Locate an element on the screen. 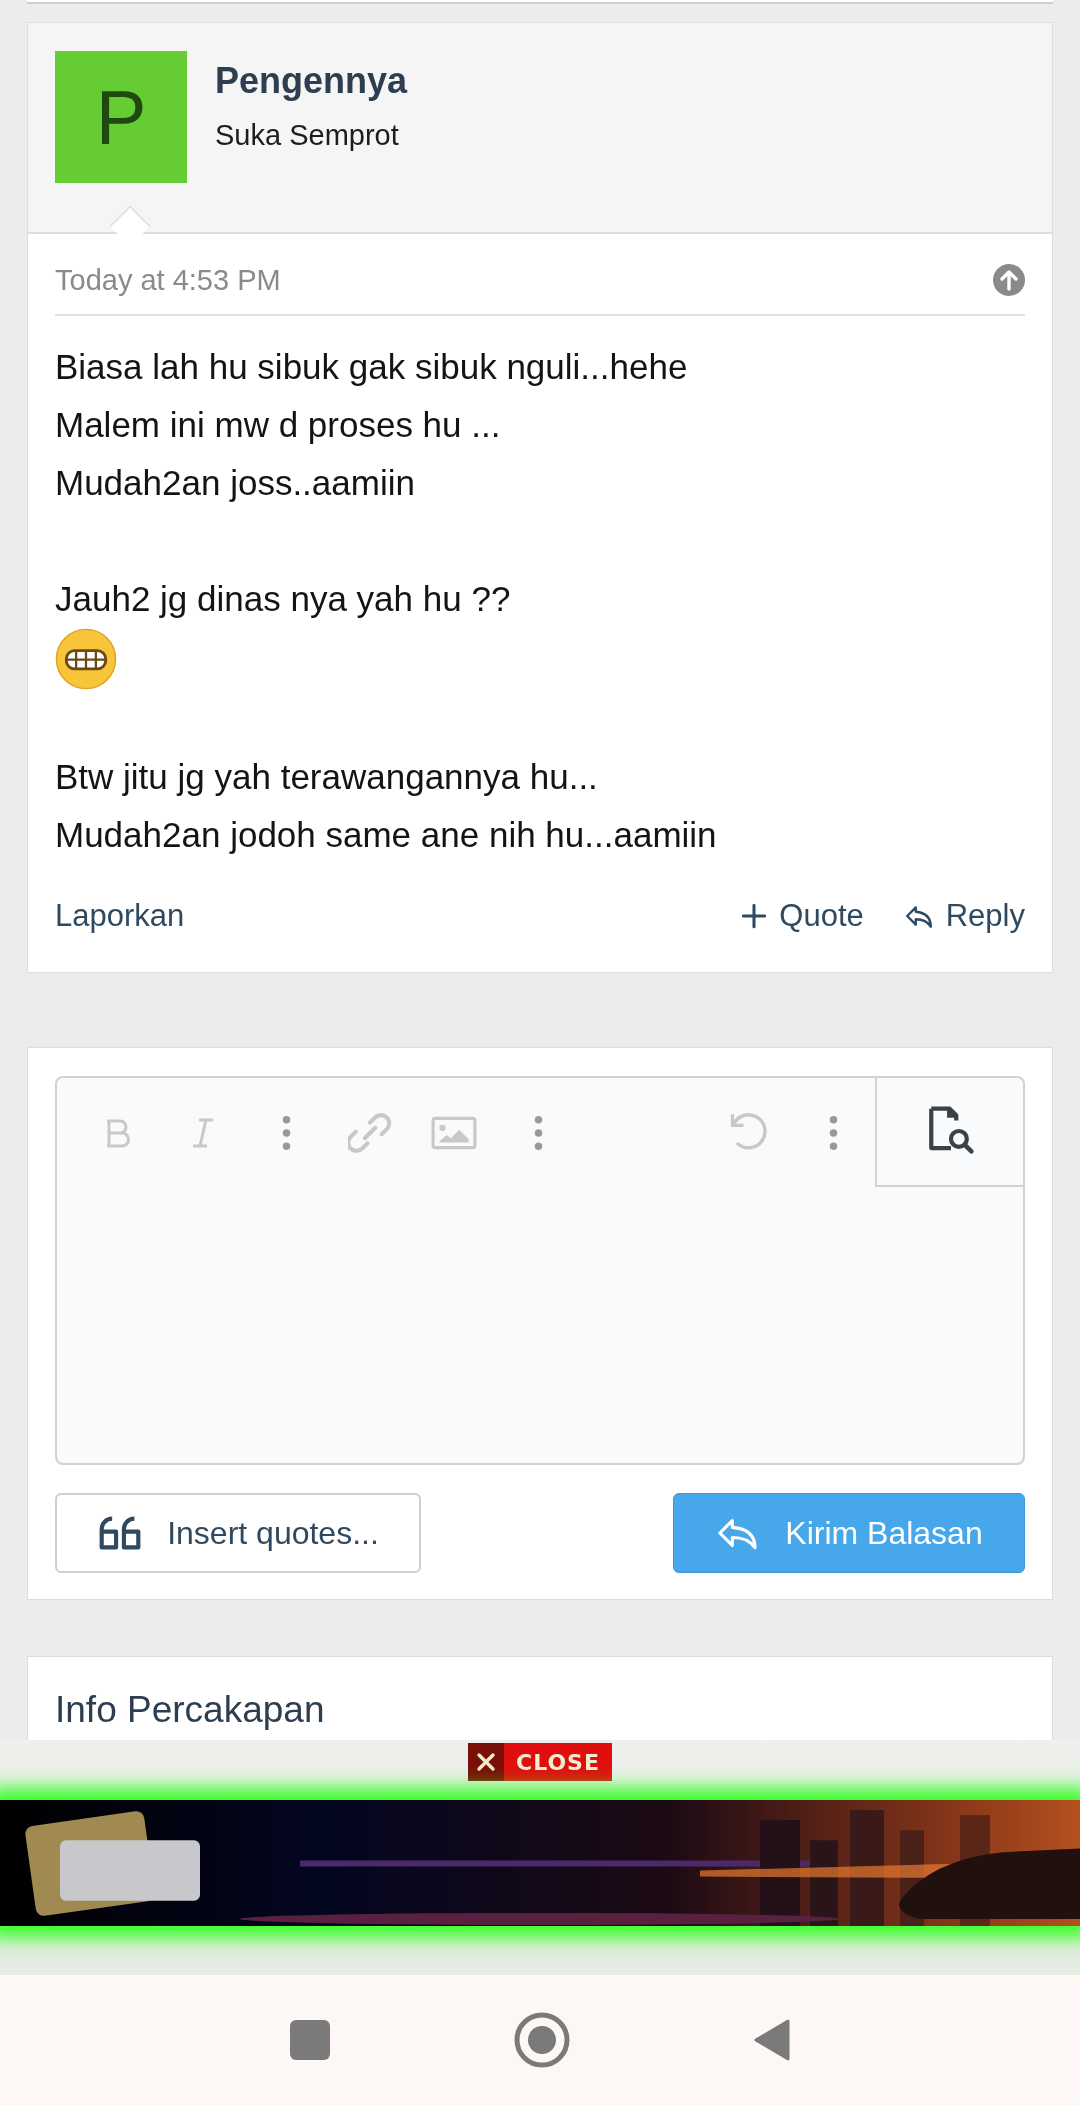 Image resolution: width=1080 pixels, height=2105 pixels. link-icon is located at coordinates (370, 1132).